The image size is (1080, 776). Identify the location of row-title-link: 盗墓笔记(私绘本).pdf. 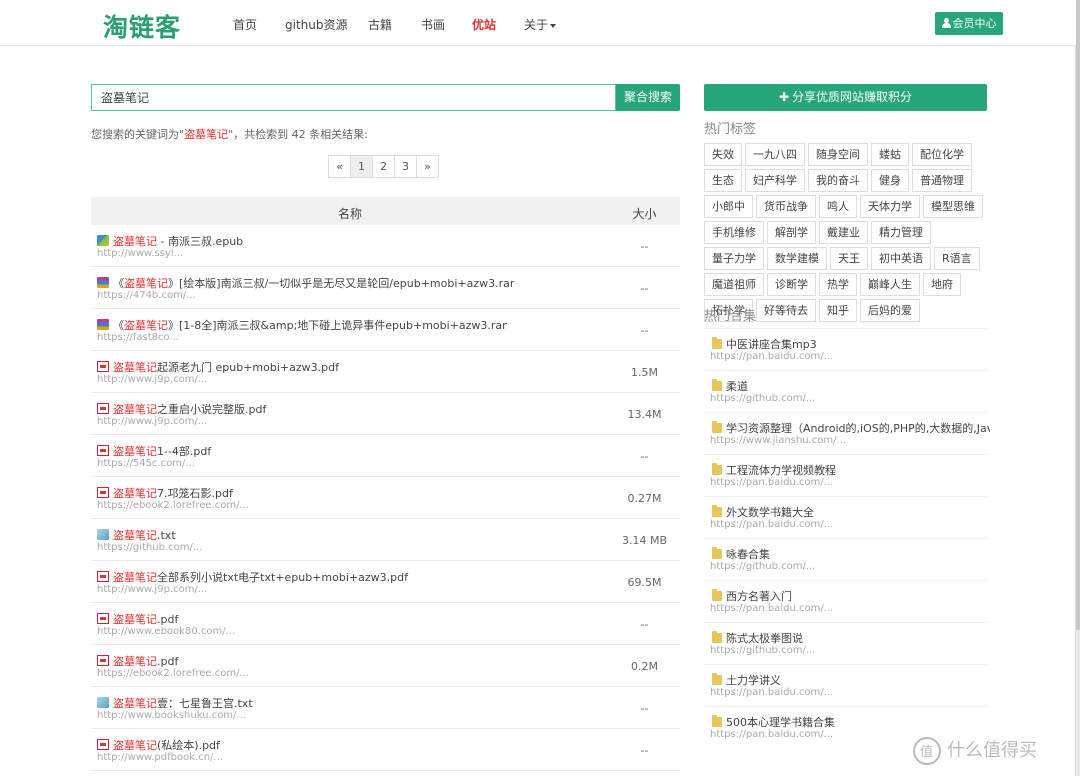
(158, 745).